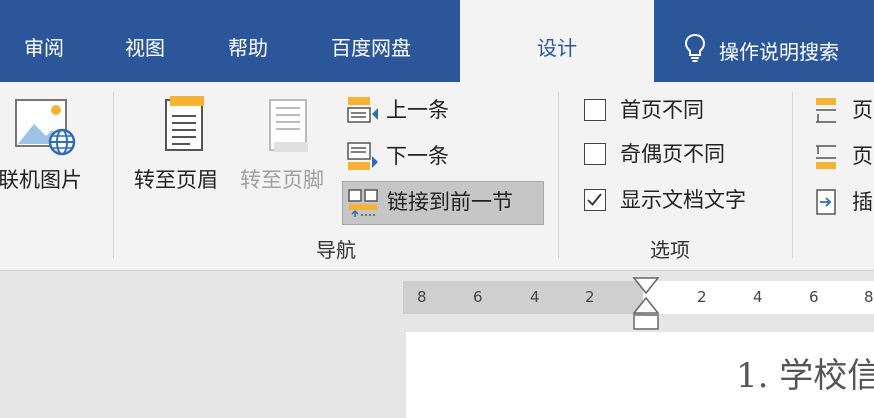 The width and height of the screenshot is (874, 418). What do you see at coordinates (844, 203) in the screenshot?
I see `insert-alignment-tab-button: 插` at bounding box center [844, 203].